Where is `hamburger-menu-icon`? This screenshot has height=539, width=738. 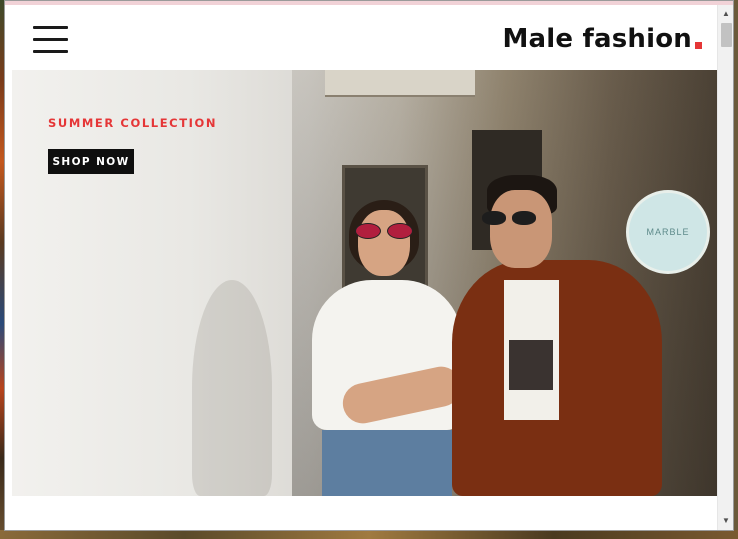 hamburger-menu-icon is located at coordinates (50, 40).